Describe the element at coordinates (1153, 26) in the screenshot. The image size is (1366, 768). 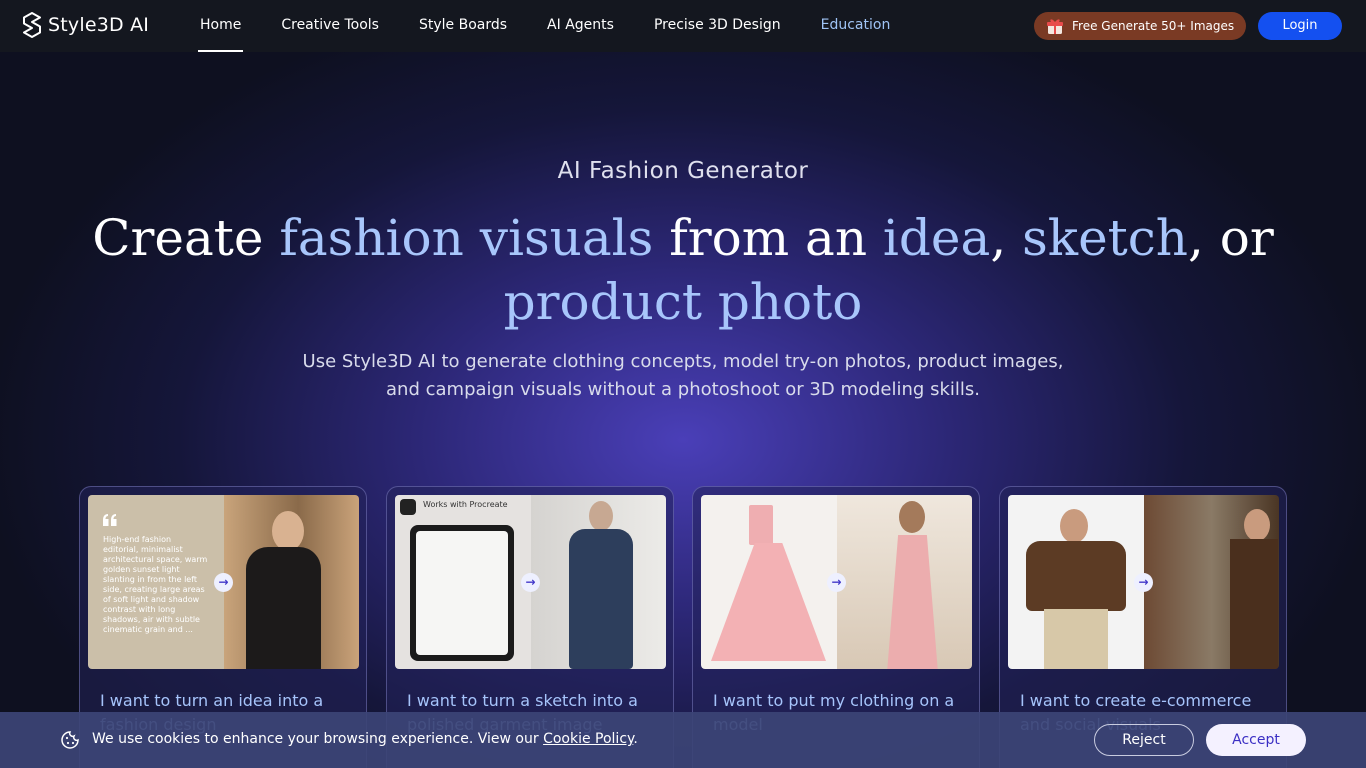
I see `free-generate-label: Free Generate 50+ Images` at that location.